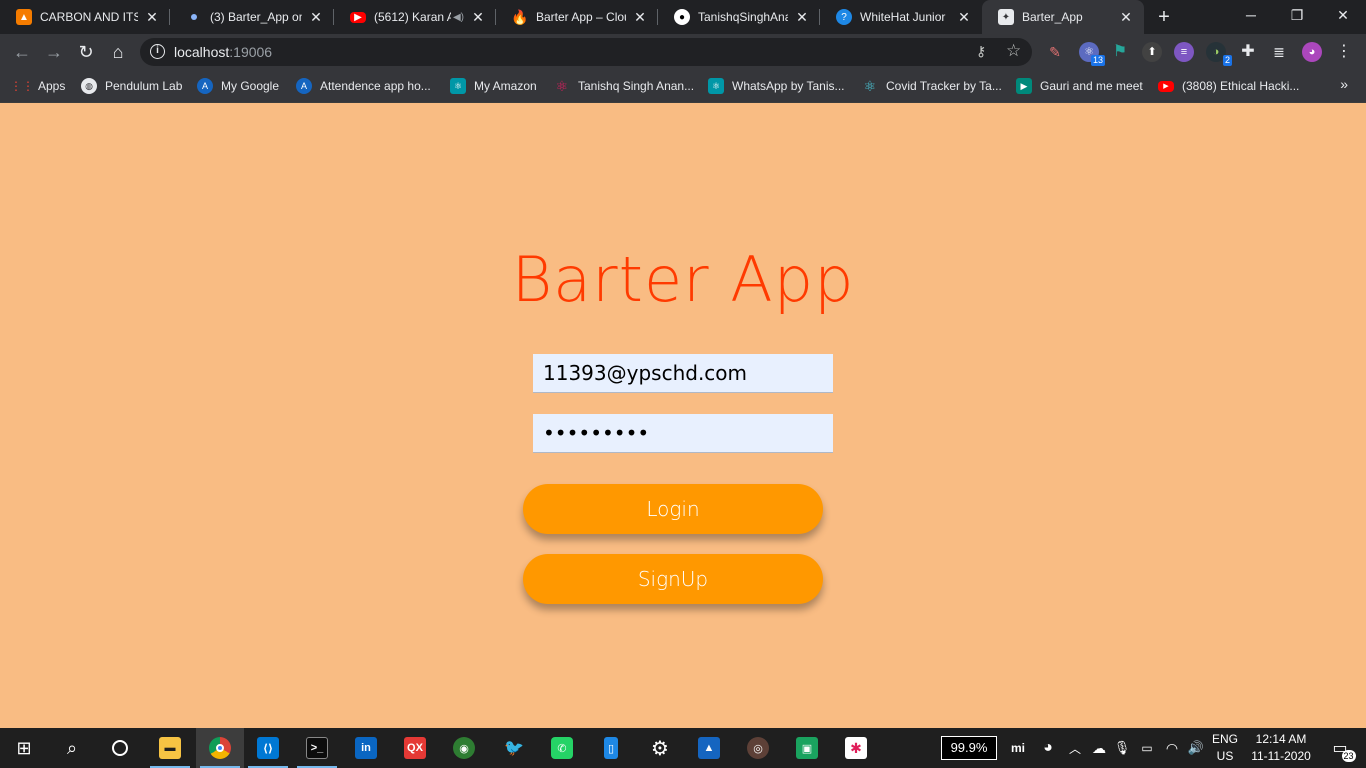 Image resolution: width=1366 pixels, height=768 pixels. Describe the element at coordinates (739, 17) in the screenshot. I see `tab-github: ● TanishqSinghAnan ✕` at that location.